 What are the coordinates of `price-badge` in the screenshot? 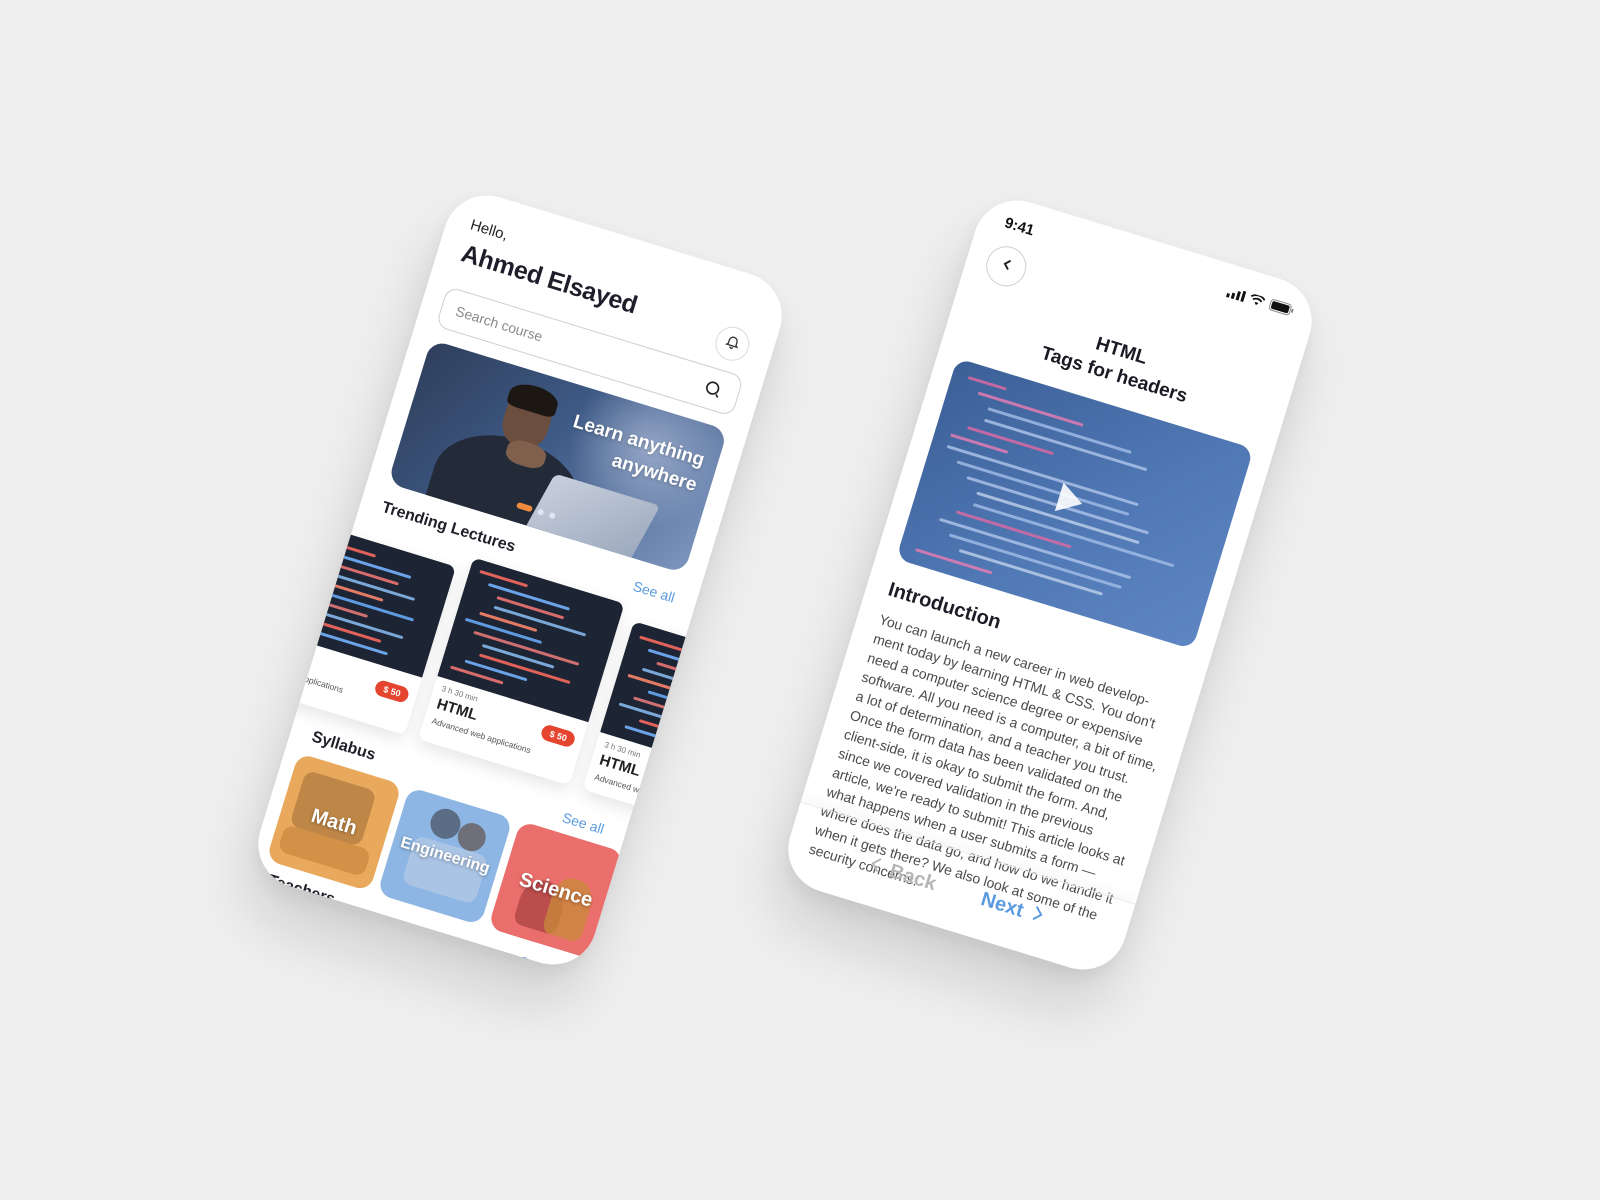 It's located at (744, 794).